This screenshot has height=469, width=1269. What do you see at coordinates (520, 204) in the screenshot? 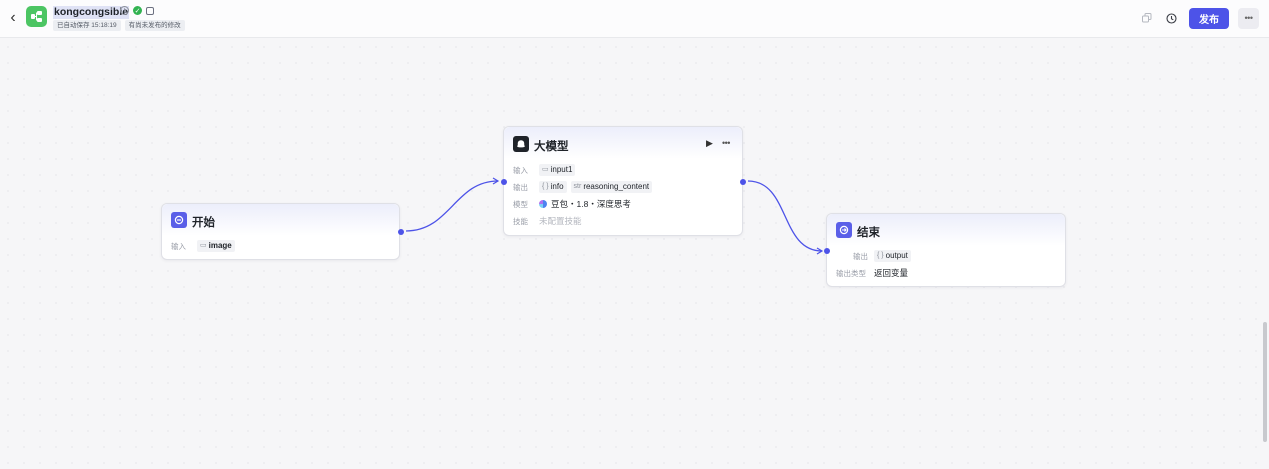
I see `model-label: 模型` at bounding box center [520, 204].